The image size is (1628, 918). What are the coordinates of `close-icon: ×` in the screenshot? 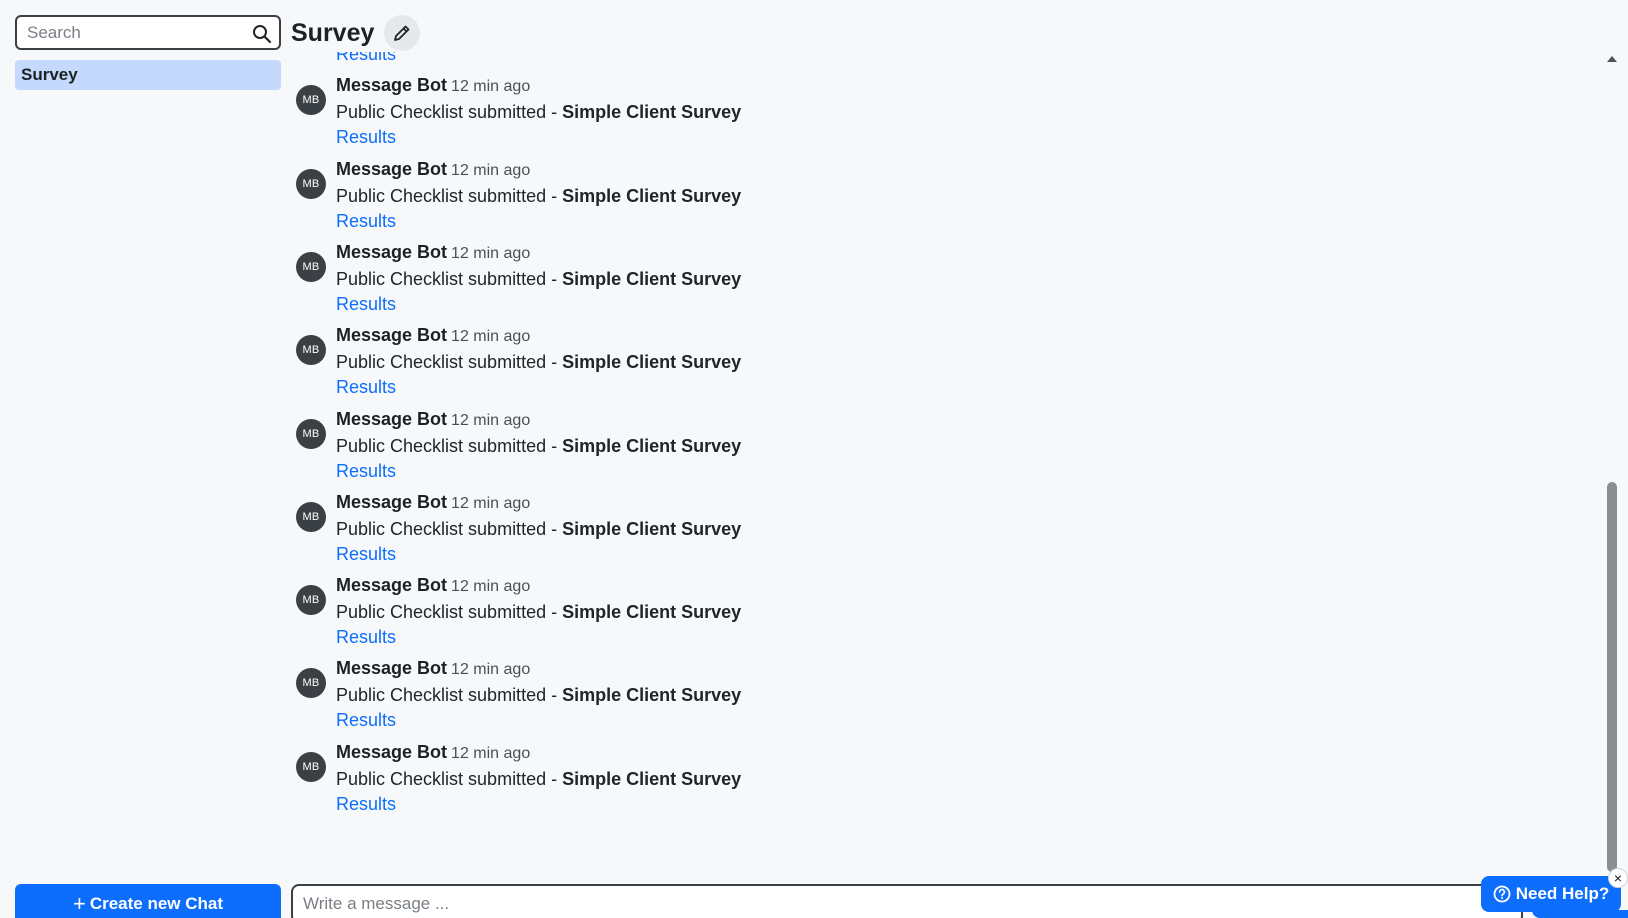 It's located at (1618, 878).